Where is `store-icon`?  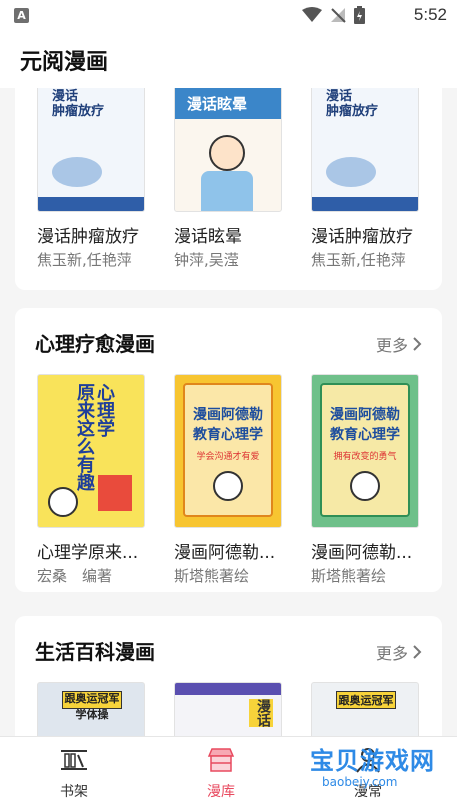 store-icon is located at coordinates (221, 760).